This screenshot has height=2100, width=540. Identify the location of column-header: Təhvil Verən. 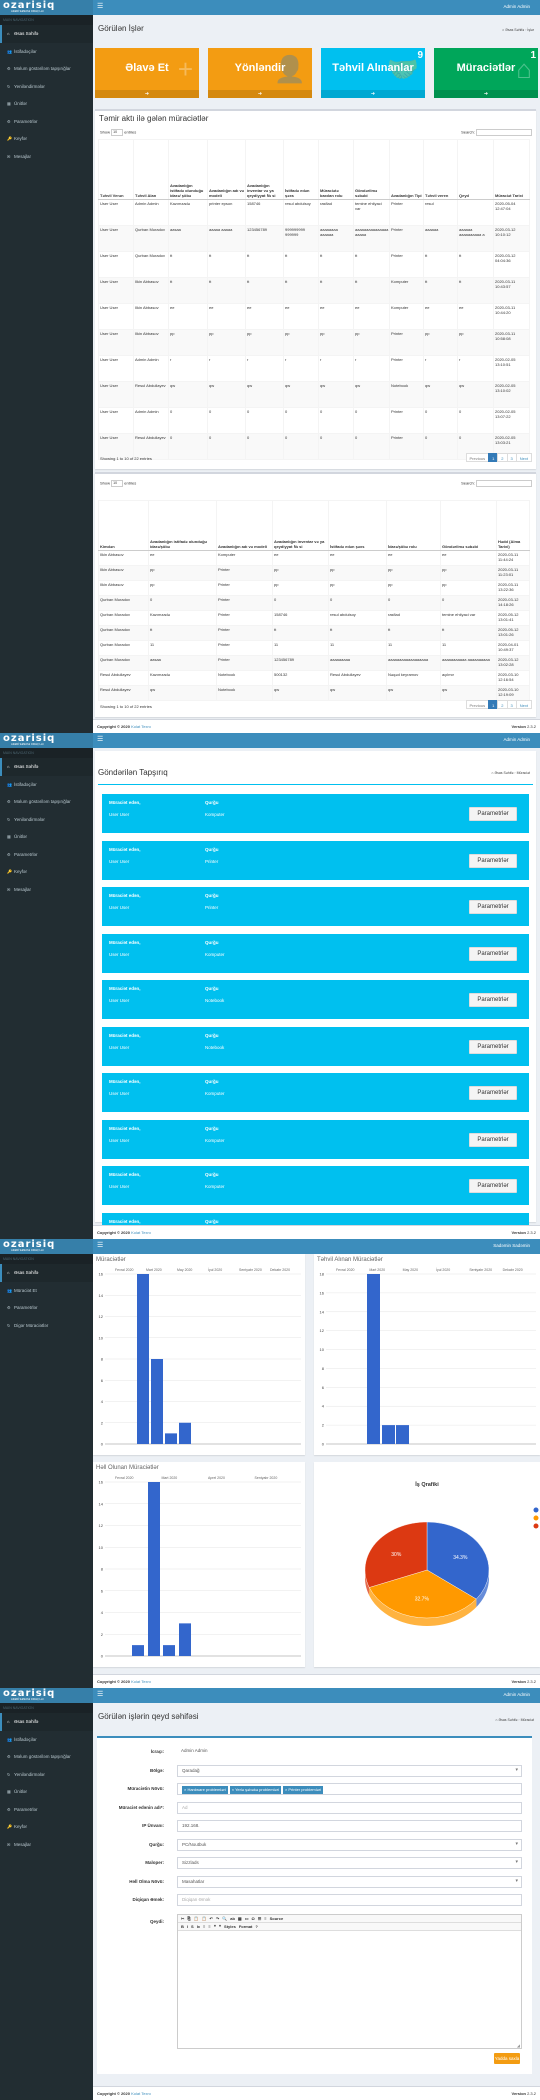
(116, 169).